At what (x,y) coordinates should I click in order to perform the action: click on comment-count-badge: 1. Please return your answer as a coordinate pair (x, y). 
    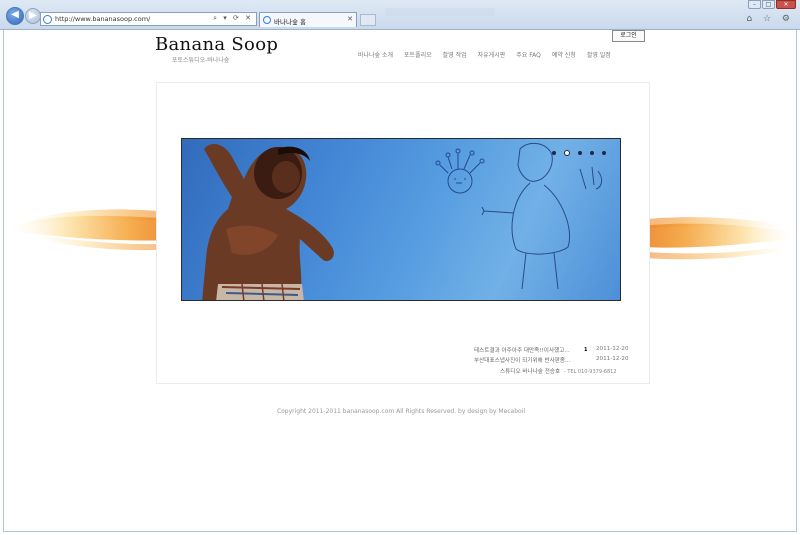
    Looking at the image, I should click on (586, 350).